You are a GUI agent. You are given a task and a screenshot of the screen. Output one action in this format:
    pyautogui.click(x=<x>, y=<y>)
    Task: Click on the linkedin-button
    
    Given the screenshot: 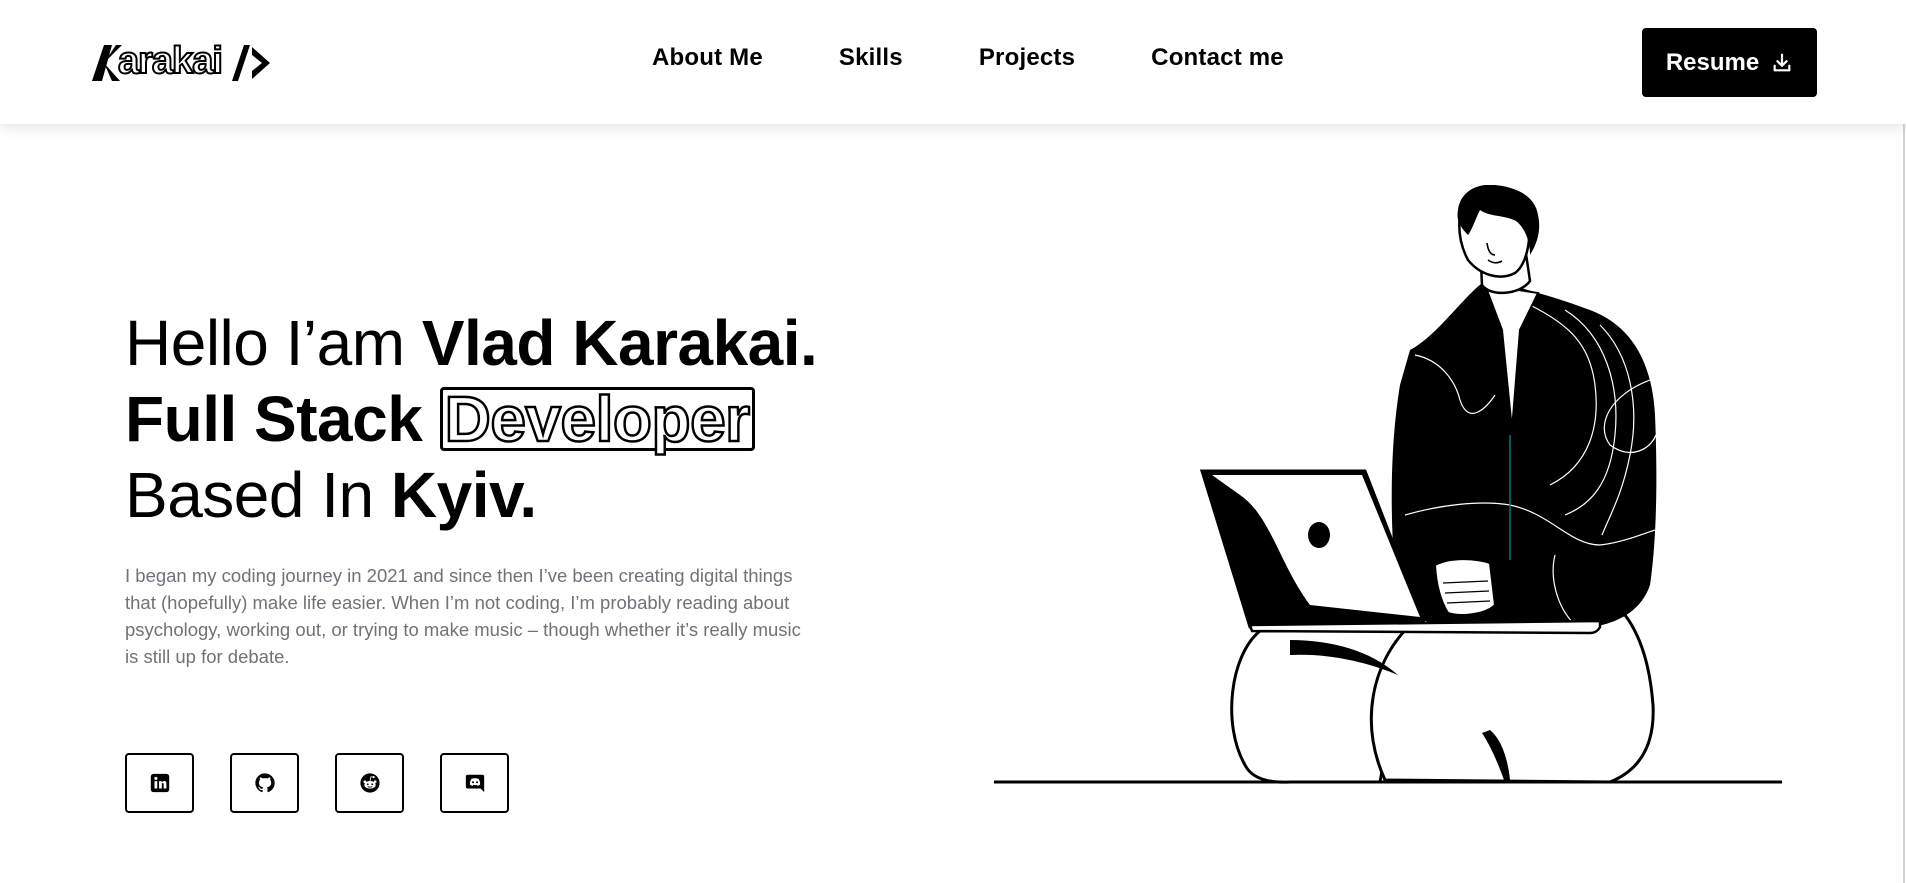 What is the action you would take?
    pyautogui.click(x=159, y=783)
    